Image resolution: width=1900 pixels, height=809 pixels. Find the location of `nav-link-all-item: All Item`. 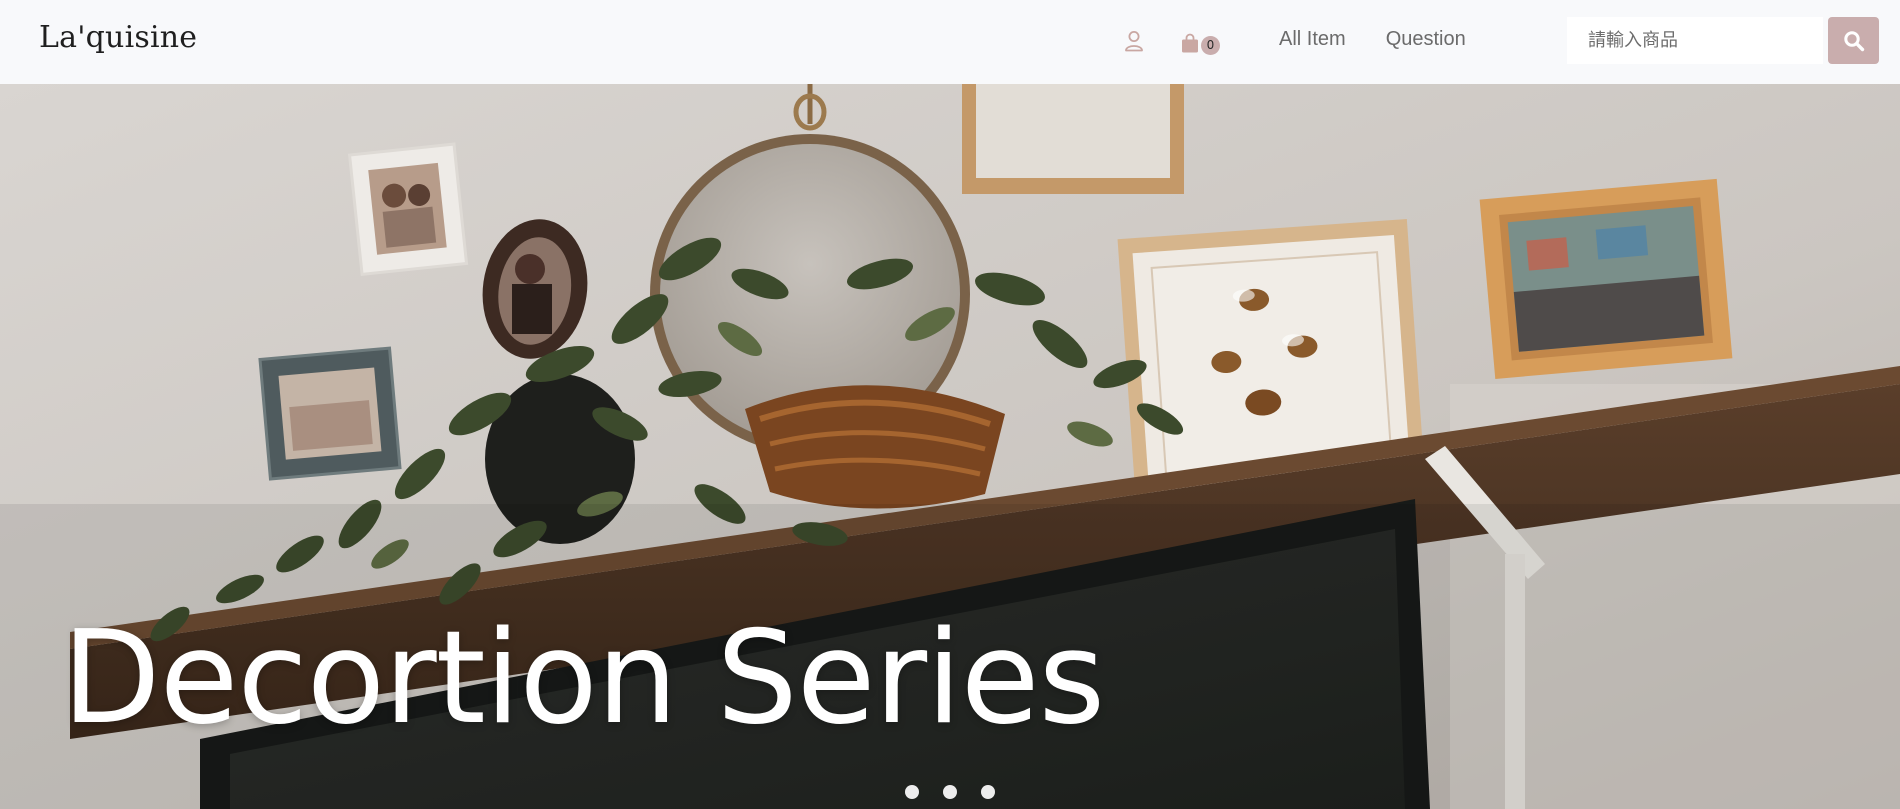

nav-link-all-item: All Item is located at coordinates (1312, 39).